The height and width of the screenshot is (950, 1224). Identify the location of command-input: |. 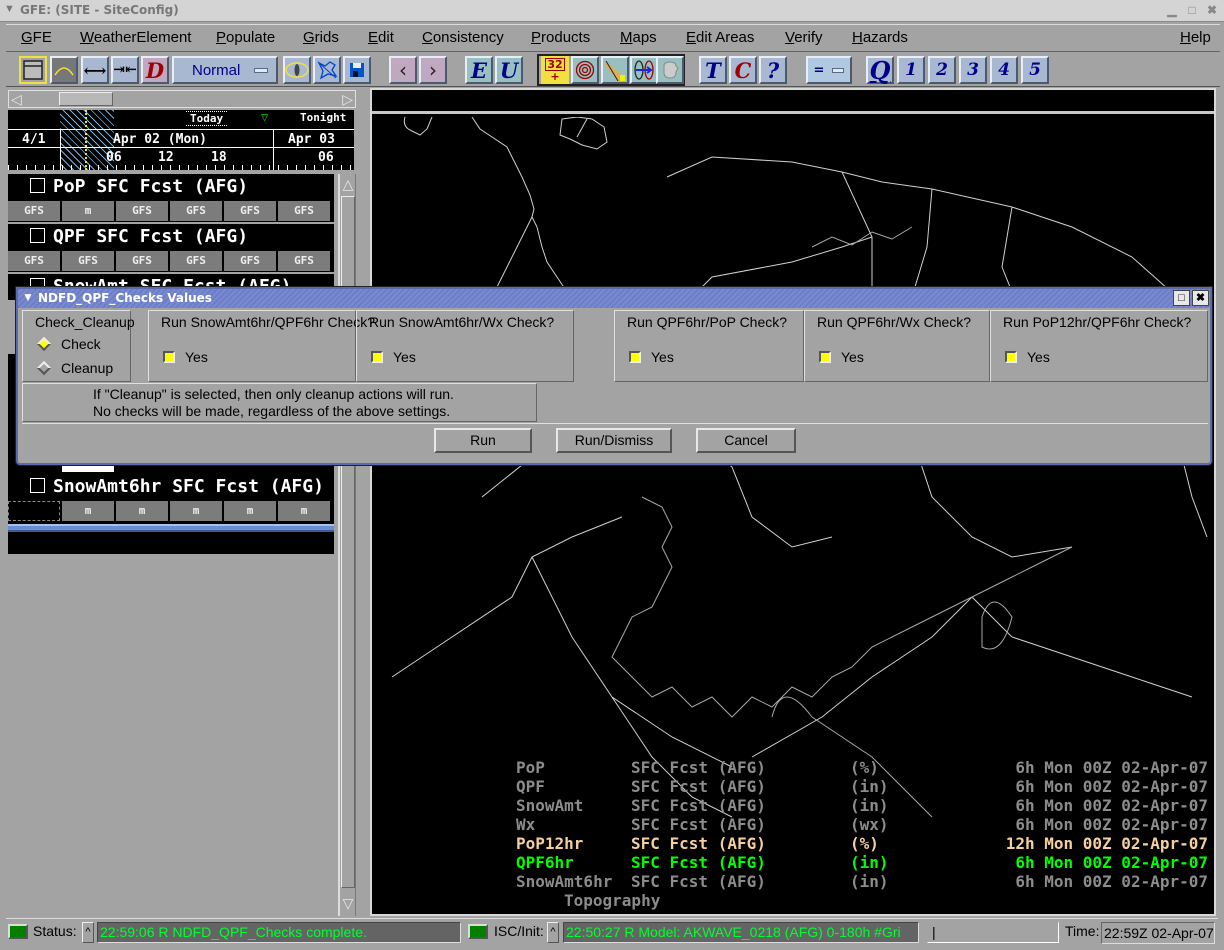
(993, 932).